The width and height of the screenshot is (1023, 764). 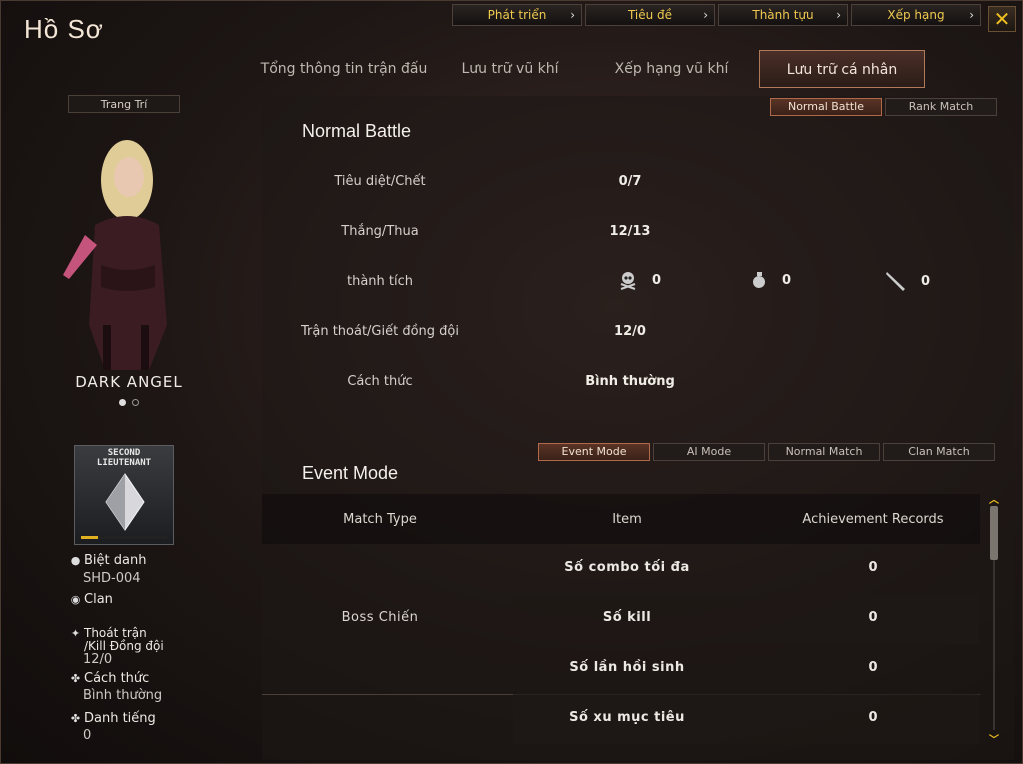 What do you see at coordinates (746, 719) in the screenshot?
I see `table-row: Số xu mục tiêu 0` at bounding box center [746, 719].